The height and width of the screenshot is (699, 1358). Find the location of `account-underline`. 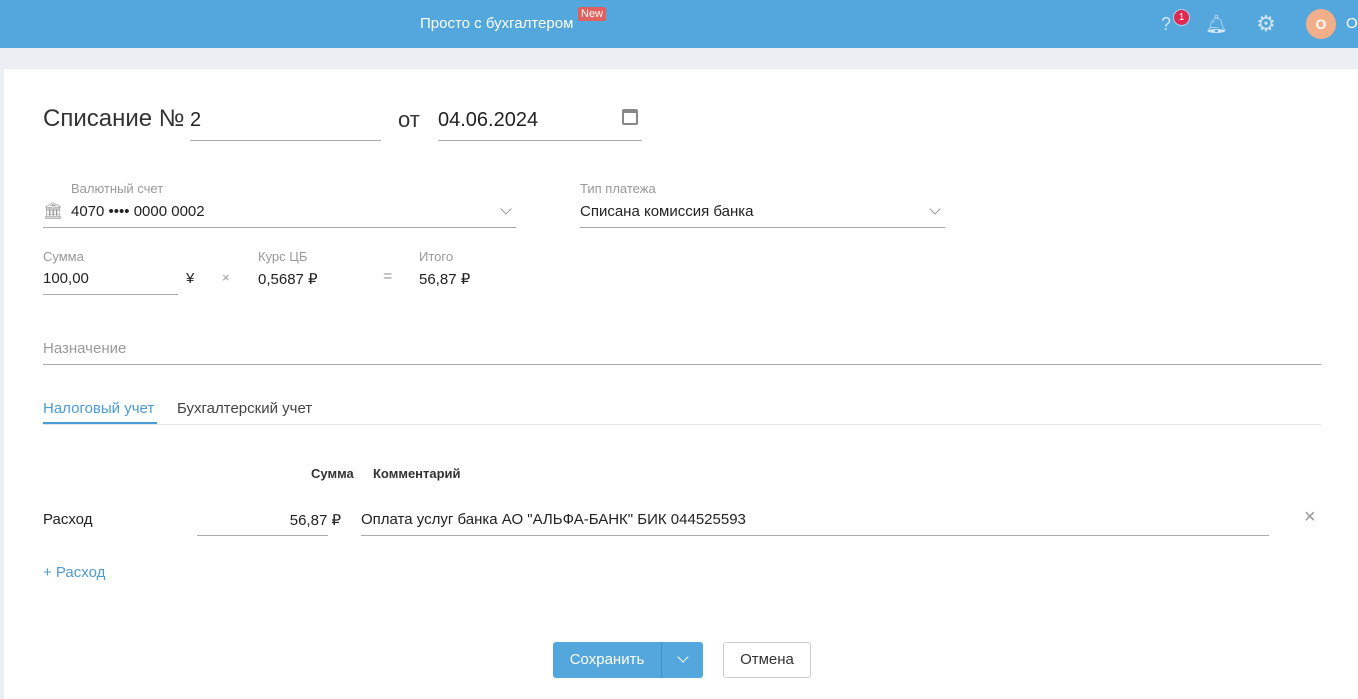

account-underline is located at coordinates (279, 227).